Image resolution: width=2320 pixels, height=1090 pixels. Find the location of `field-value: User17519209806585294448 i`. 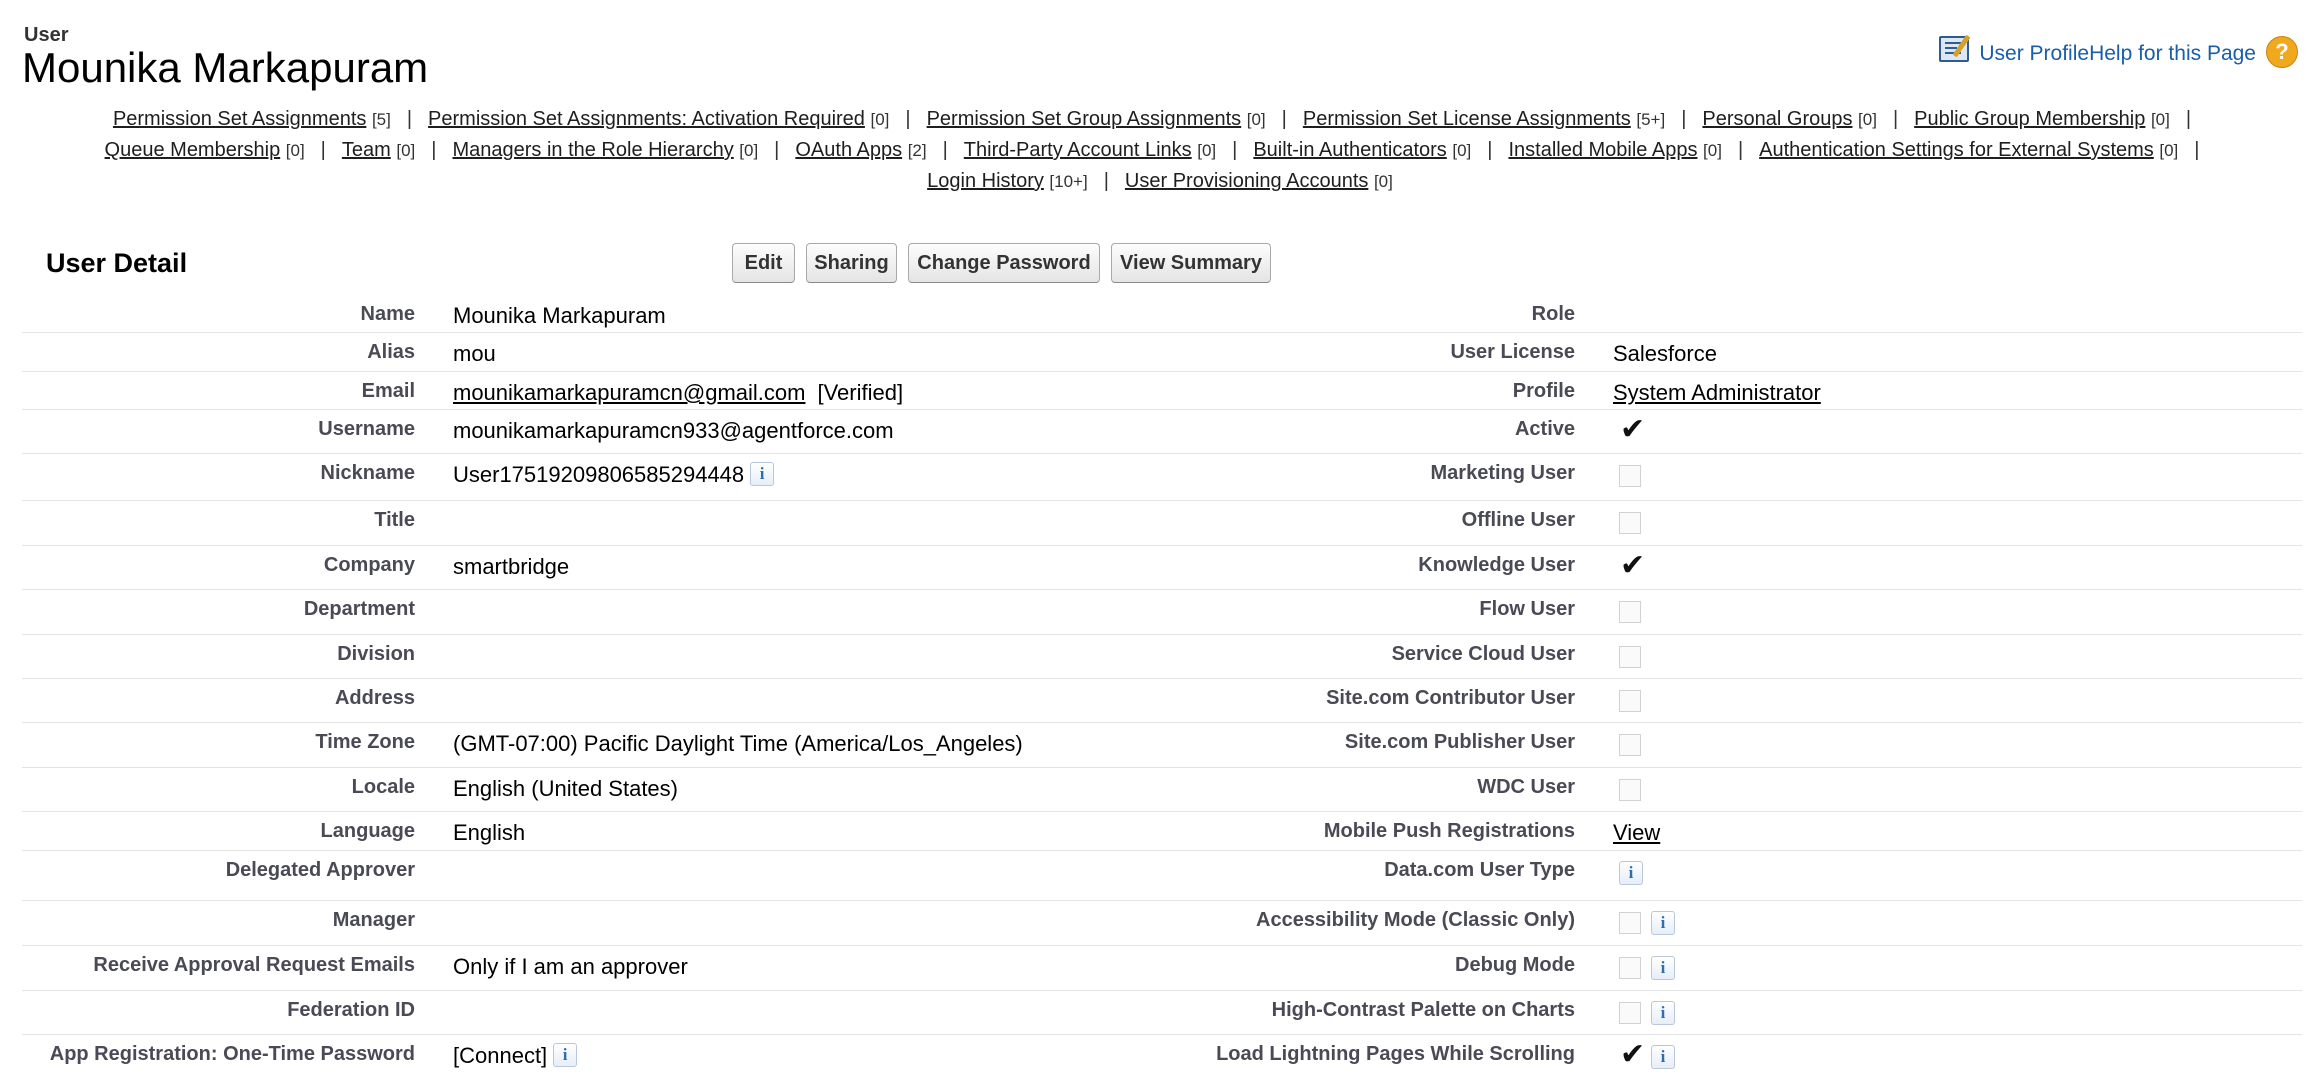

field-value: User17519209806585294448 i is located at coordinates (793, 477).